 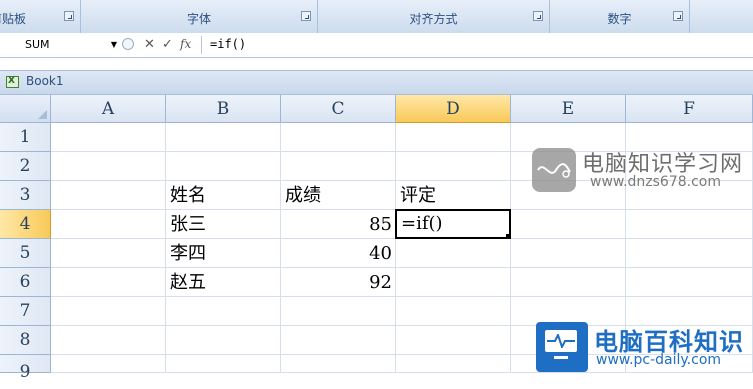 What do you see at coordinates (338, 166) in the screenshot?
I see `cell-c2` at bounding box center [338, 166].